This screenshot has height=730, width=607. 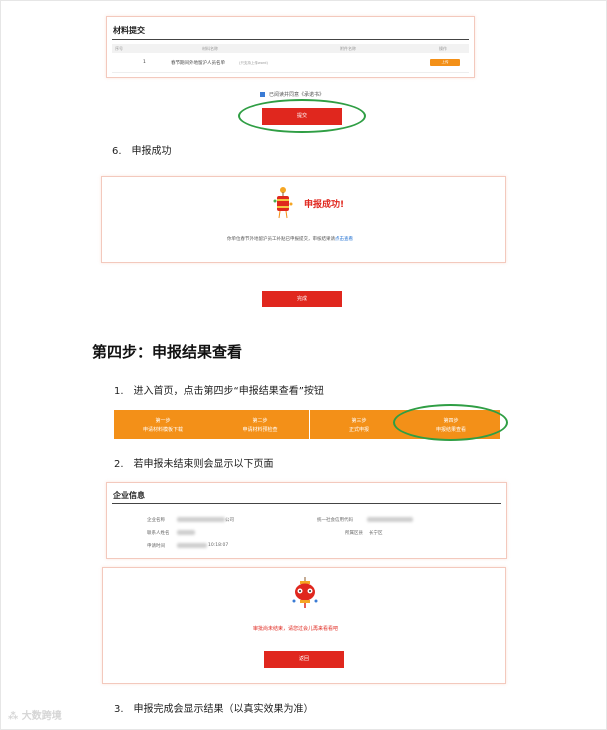 I want to click on header-name: 材料名称, so click(x=210, y=48).